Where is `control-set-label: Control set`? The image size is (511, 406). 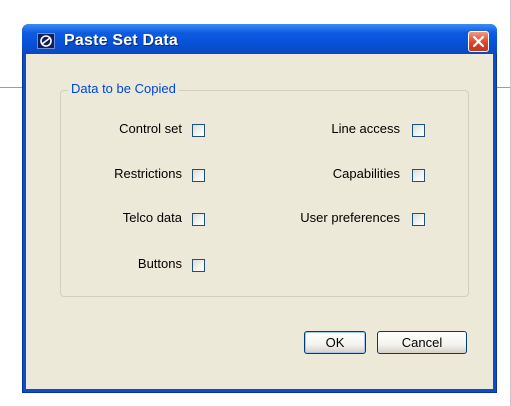 control-set-label: Control set is located at coordinates (150, 128).